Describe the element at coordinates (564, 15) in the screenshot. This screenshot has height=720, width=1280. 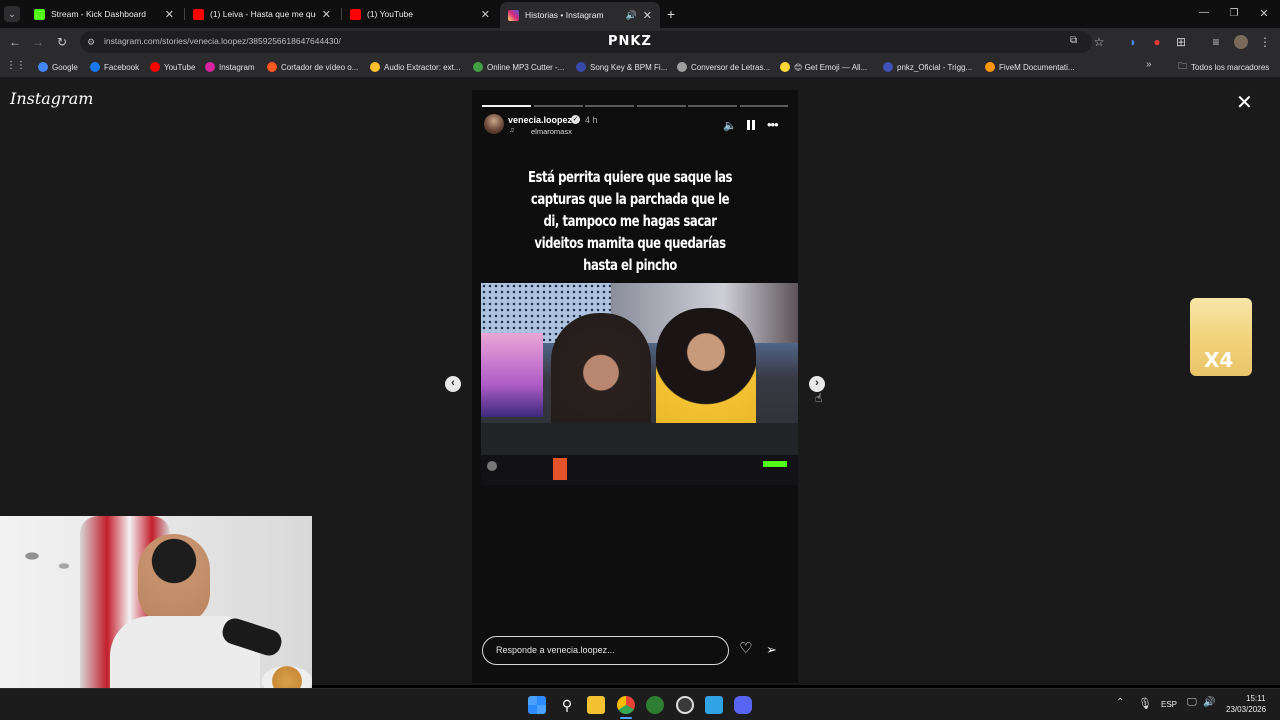
I see `tab-title: Historias • Instagram` at that location.